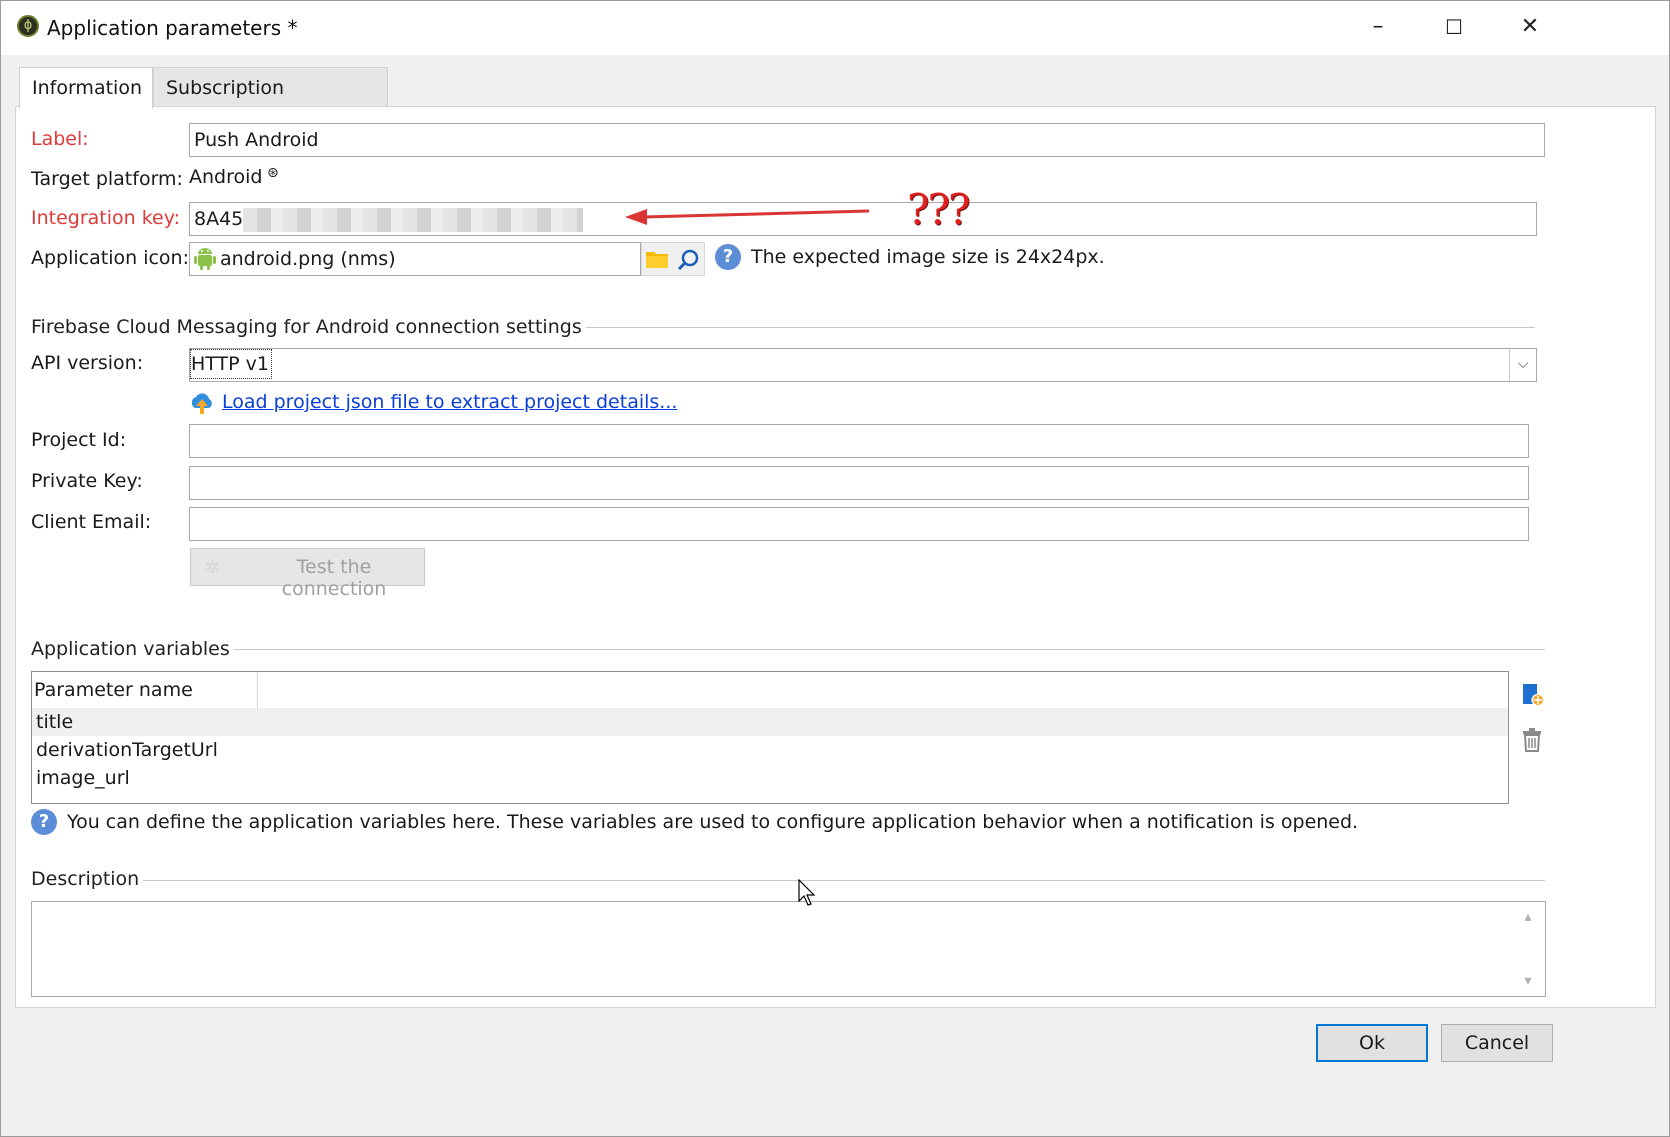 This screenshot has height=1137, width=1670. I want to click on redacted-key-blur, so click(413, 219).